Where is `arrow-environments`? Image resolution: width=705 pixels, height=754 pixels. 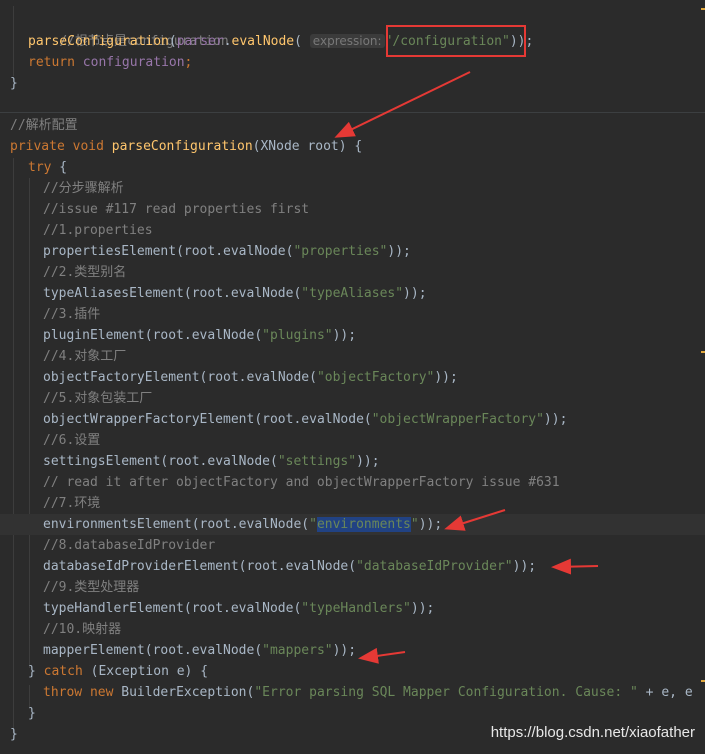
arrow-environments is located at coordinates (475, 520).